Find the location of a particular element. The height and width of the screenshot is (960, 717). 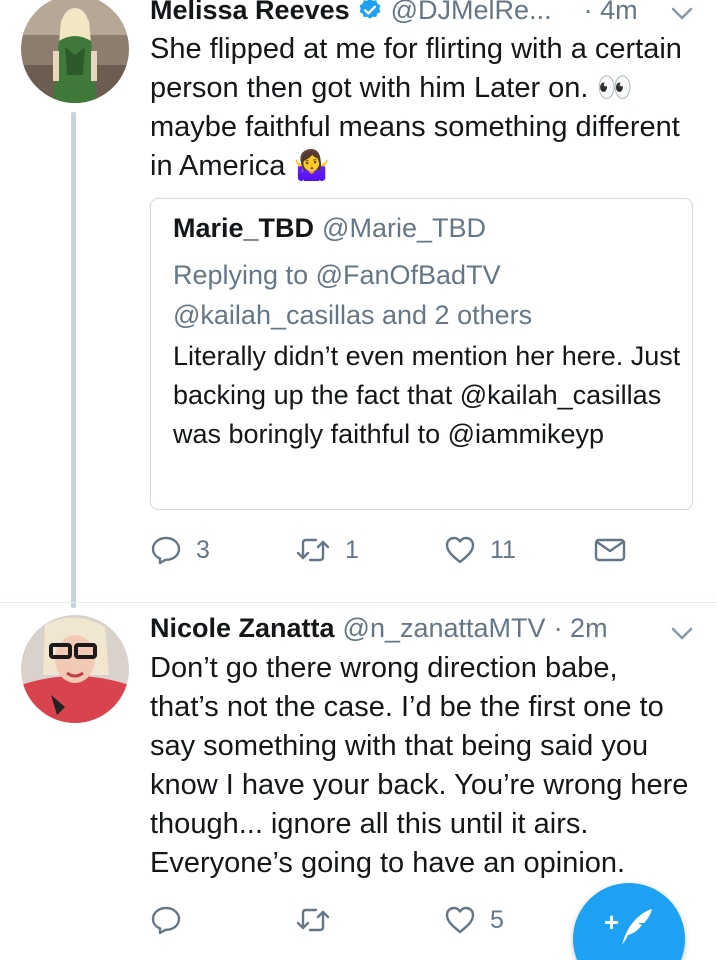

quoted-tweet-header: Marie_TBD @Marie_TBD is located at coordinates (329, 228).